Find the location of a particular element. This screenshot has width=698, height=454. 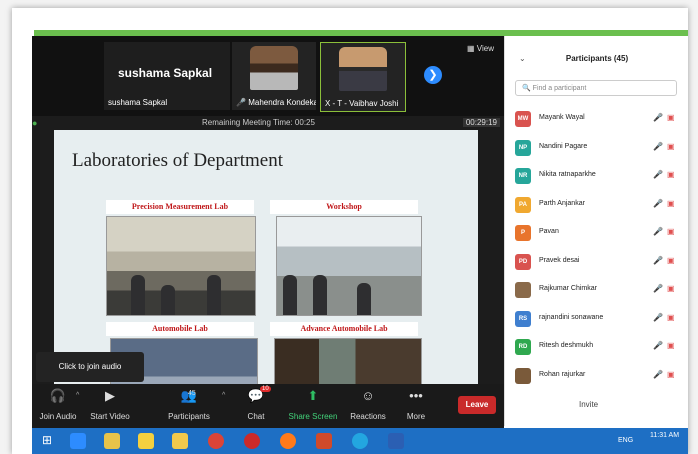

participant-name: Mayank Wayal is located at coordinates (562, 117).